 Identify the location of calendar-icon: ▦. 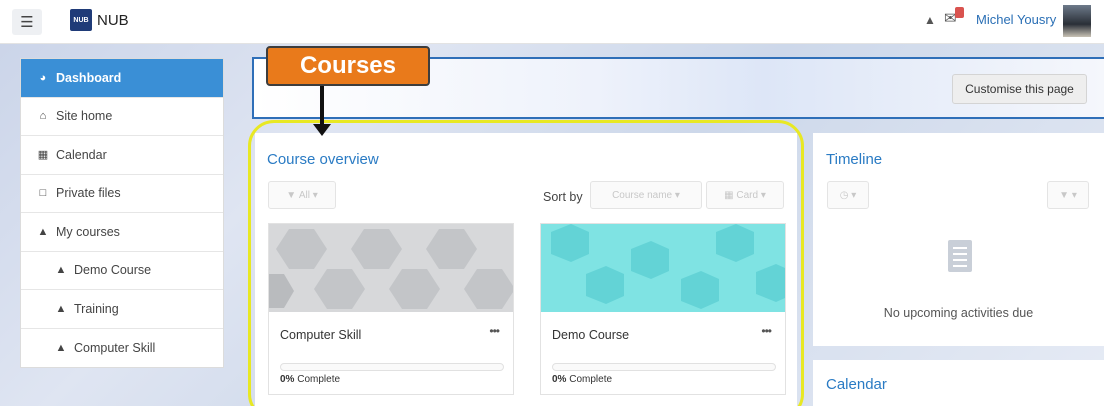
(43, 155).